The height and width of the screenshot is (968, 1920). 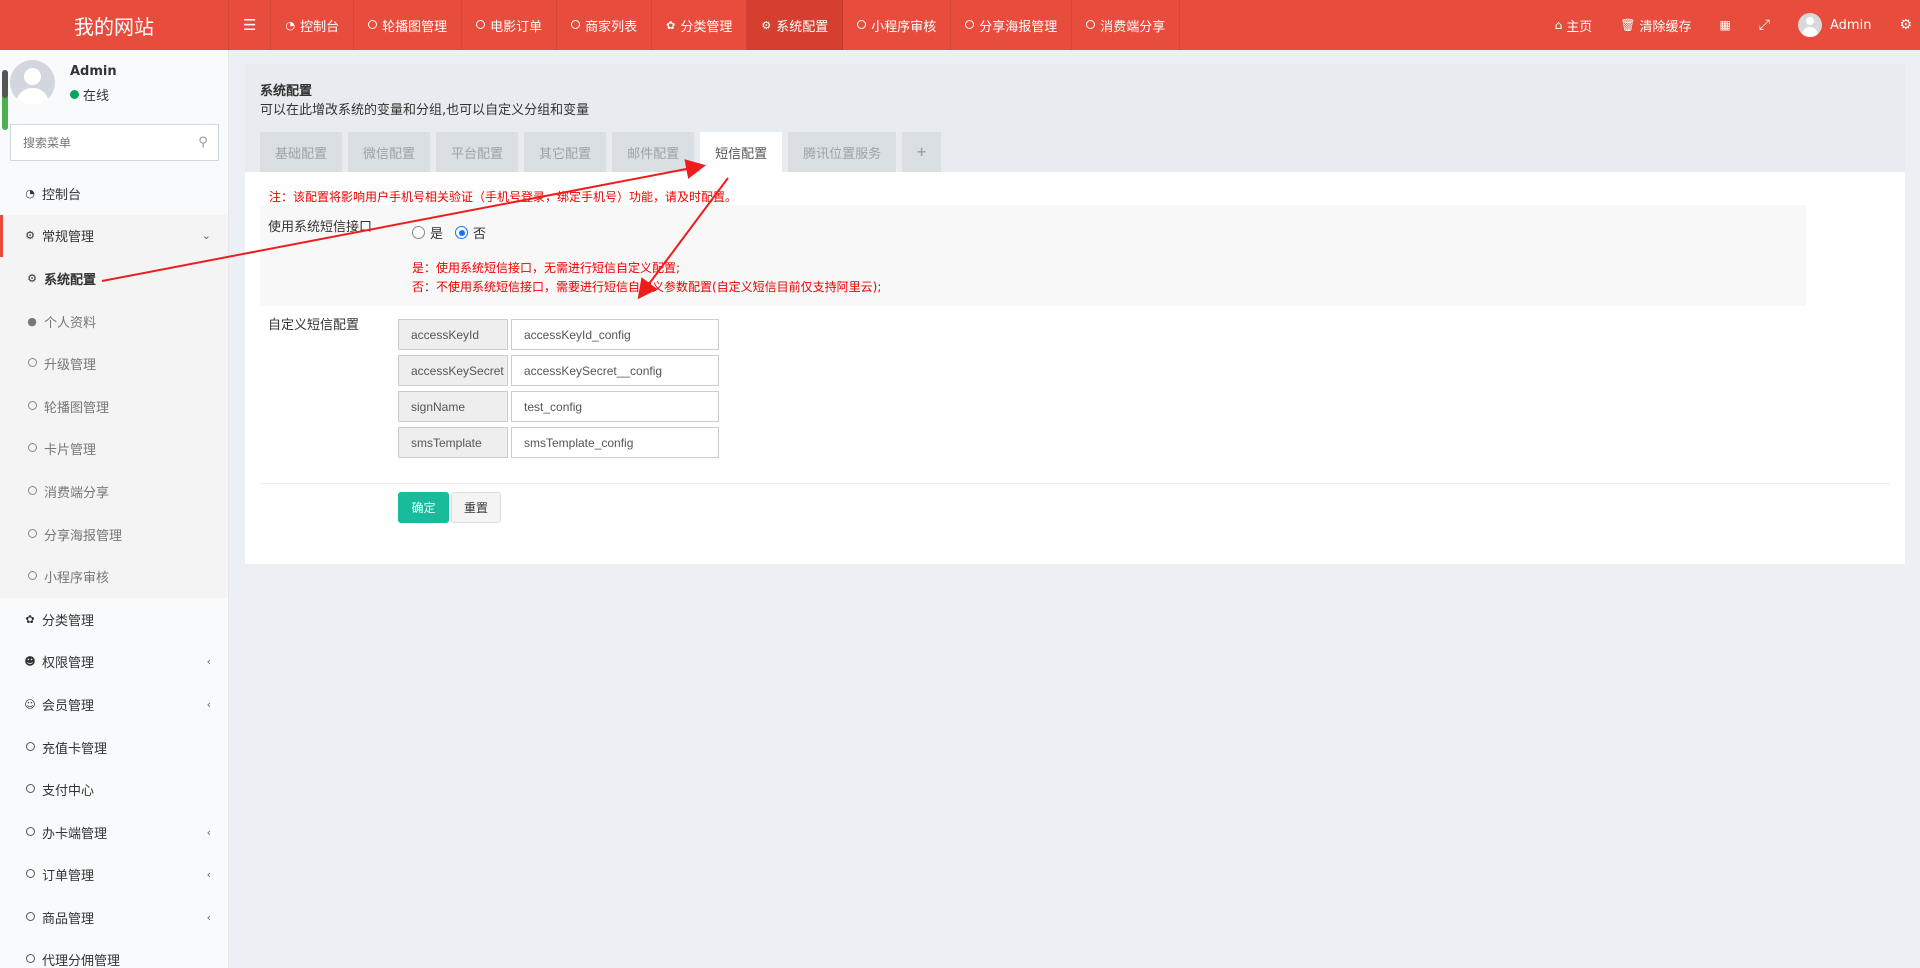 What do you see at coordinates (453, 406) in the screenshot?
I see `field-key: signName` at bounding box center [453, 406].